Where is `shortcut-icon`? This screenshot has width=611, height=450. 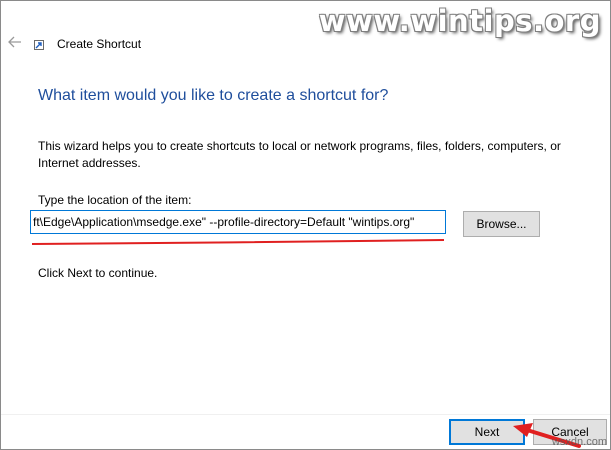 shortcut-icon is located at coordinates (39, 45).